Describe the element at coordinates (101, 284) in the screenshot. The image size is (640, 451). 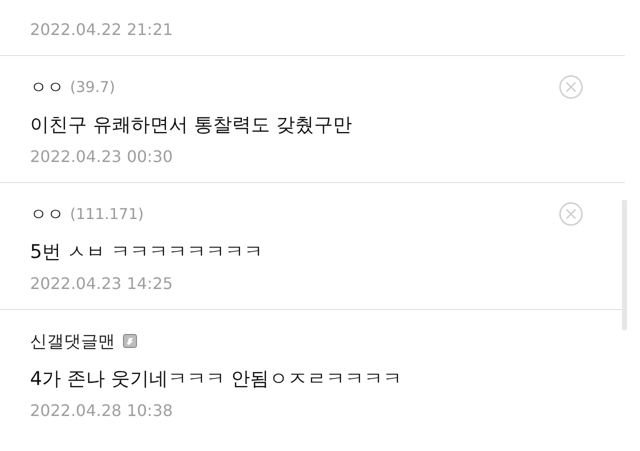
I see `comment-date: 2022.04.23 14:25` at that location.